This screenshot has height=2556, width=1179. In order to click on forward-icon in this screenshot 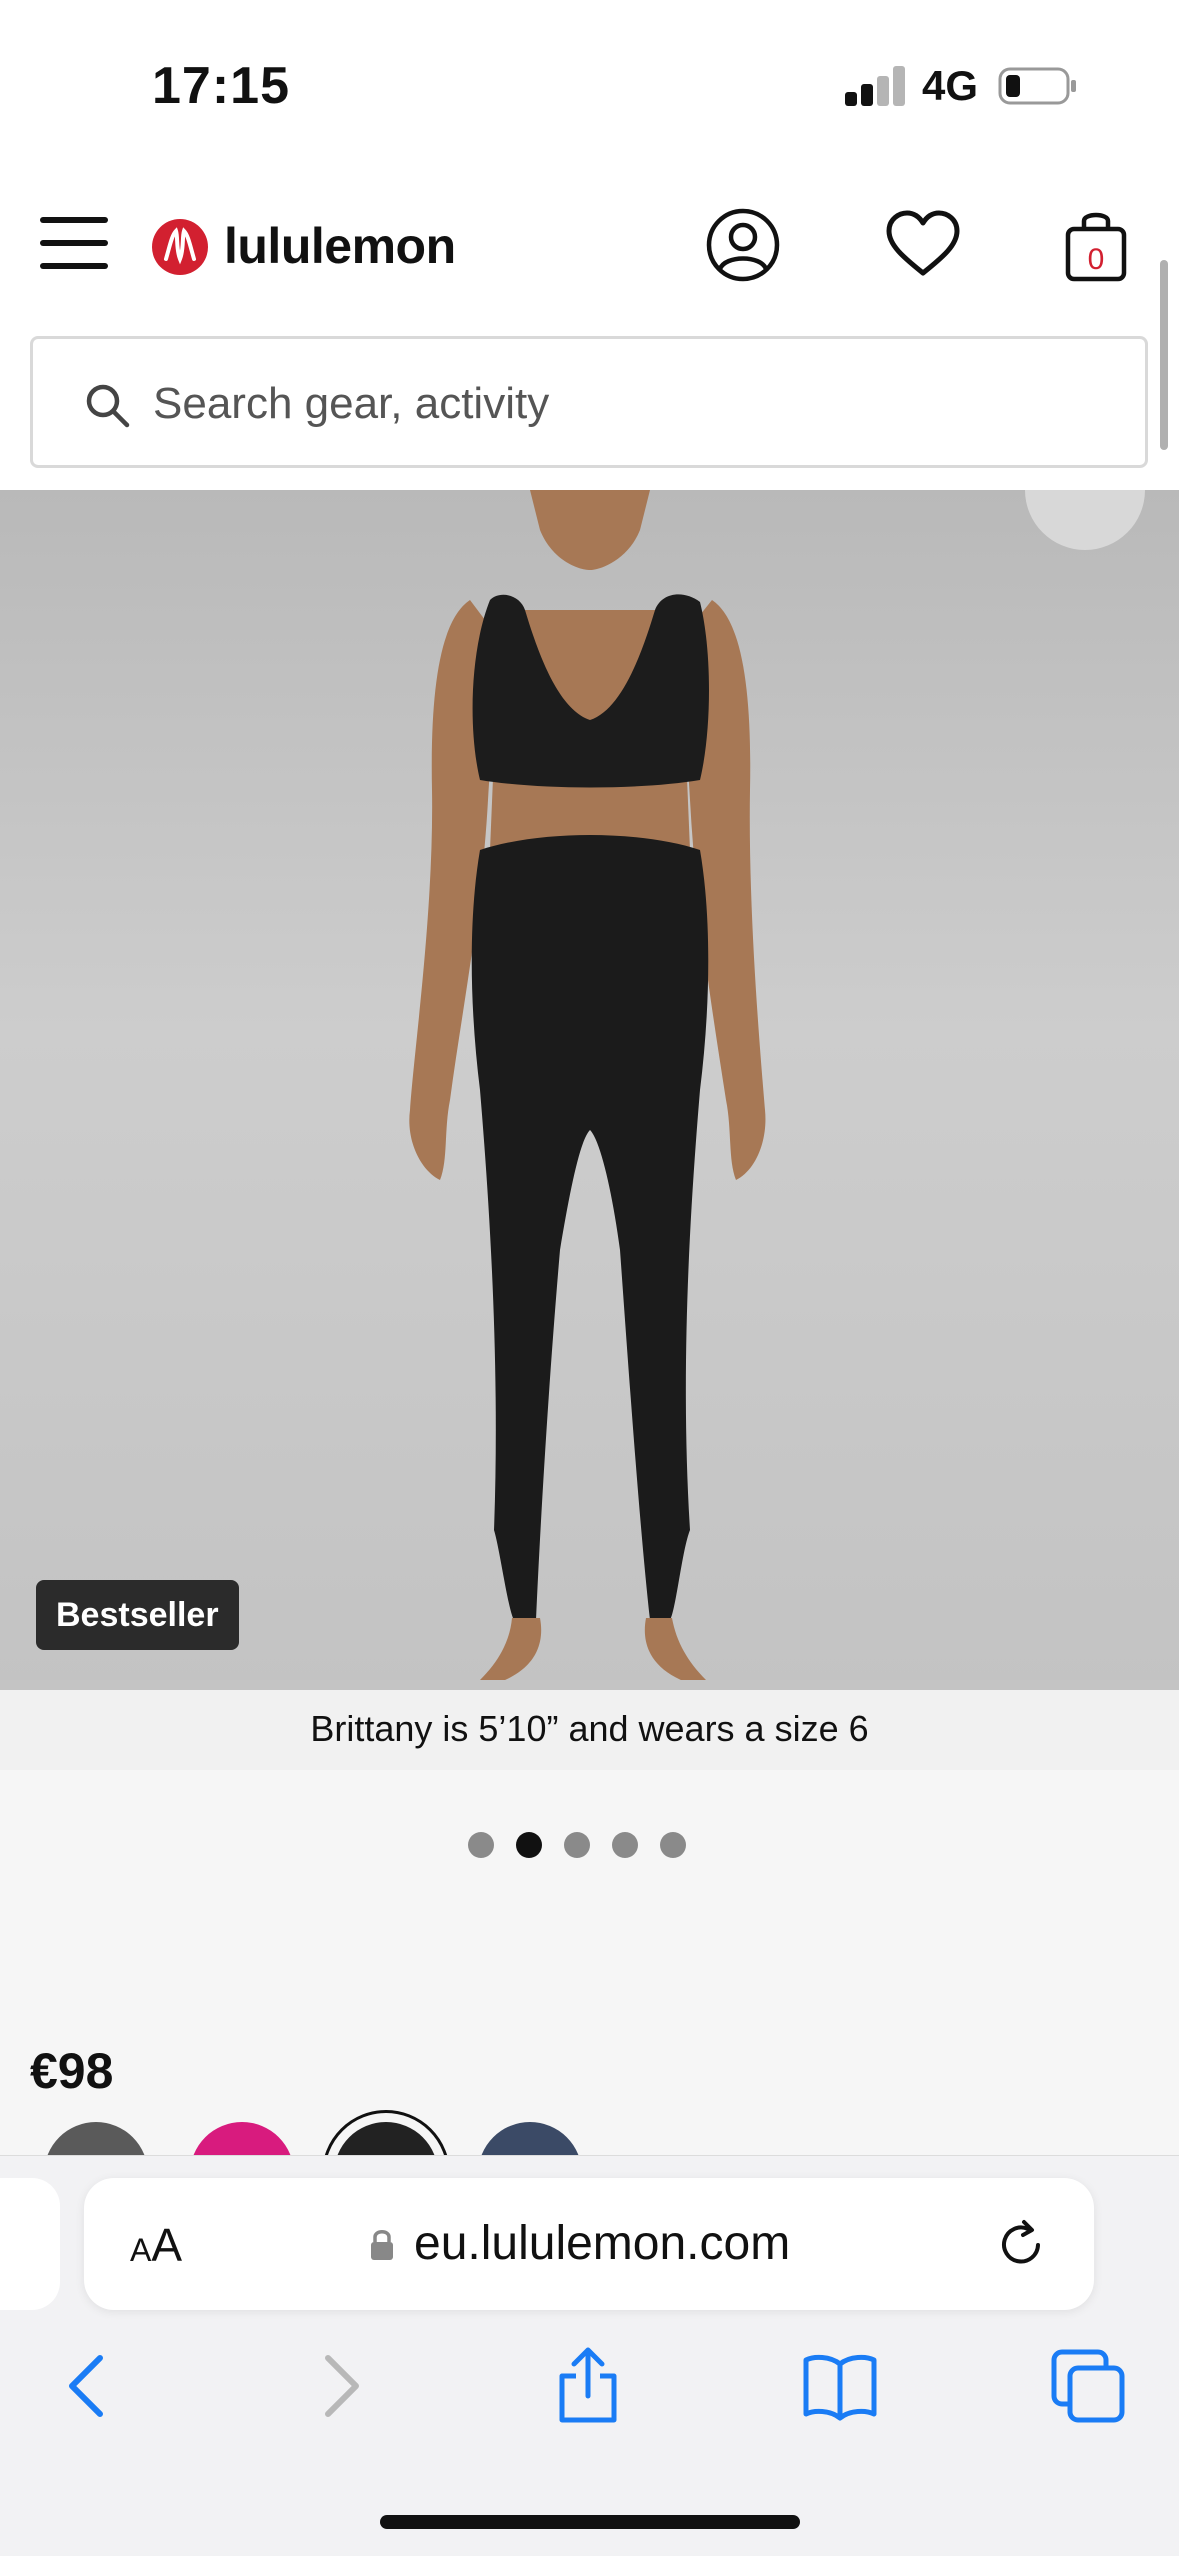, I will do `click(340, 2386)`.